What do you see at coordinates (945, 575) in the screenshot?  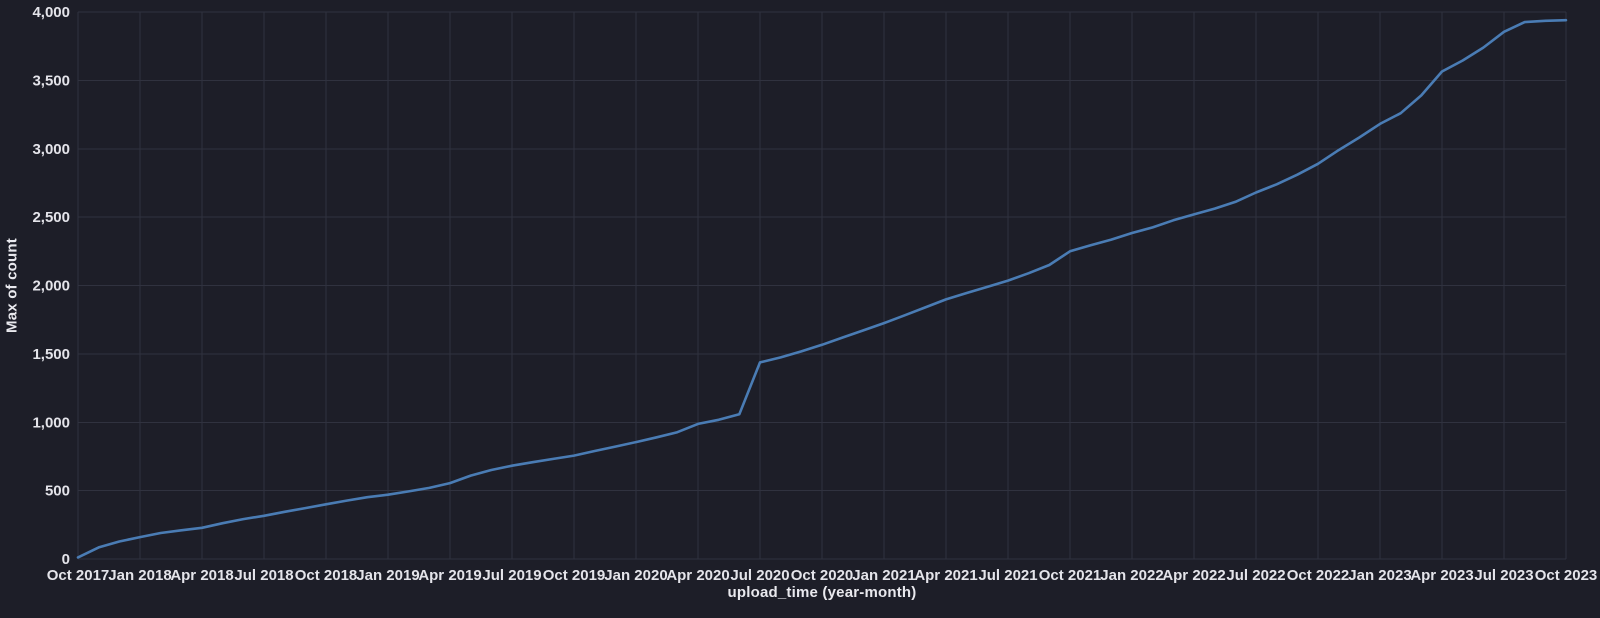 I see `x-tick-label: Apr 2021` at bounding box center [945, 575].